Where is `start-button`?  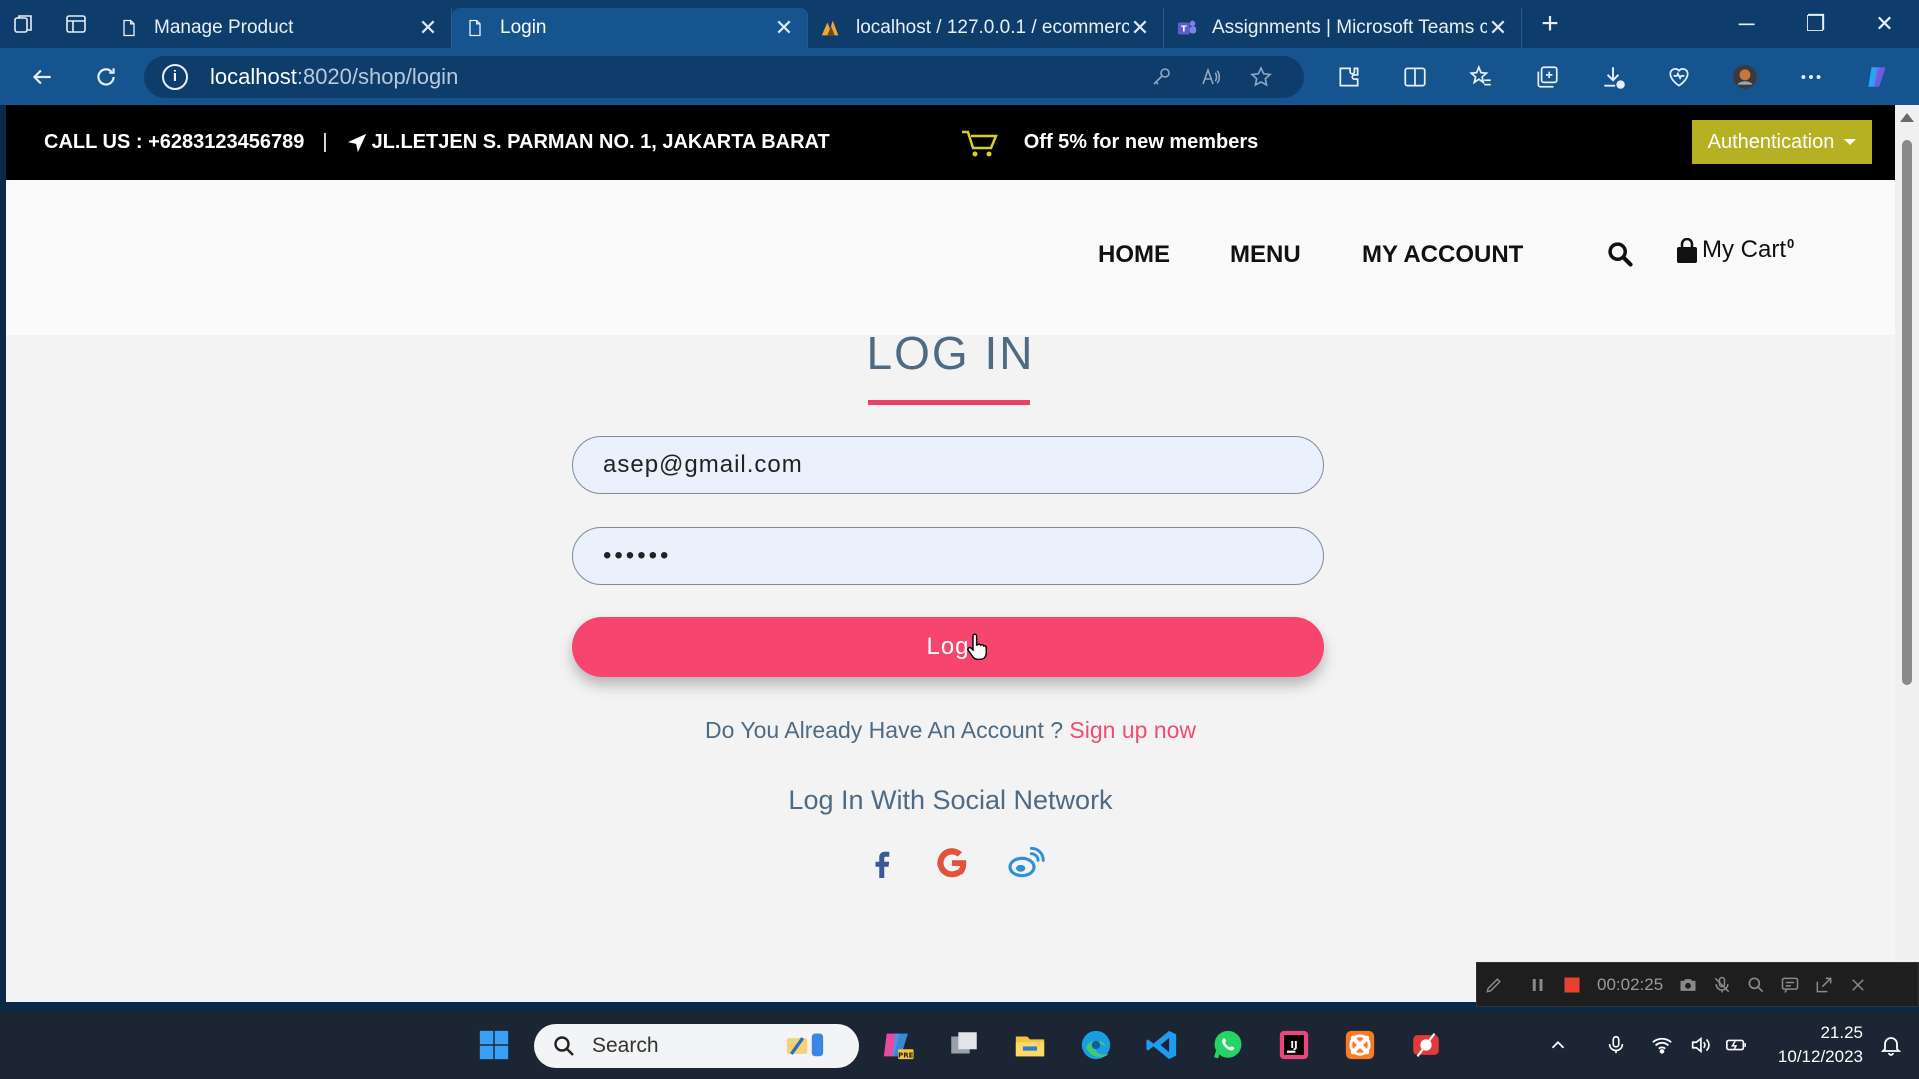
start-button is located at coordinates (494, 1045).